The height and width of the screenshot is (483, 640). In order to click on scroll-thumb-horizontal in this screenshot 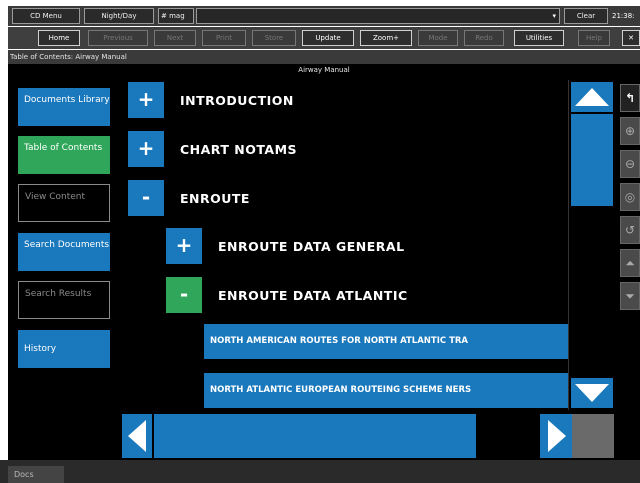, I will do `click(315, 436)`.